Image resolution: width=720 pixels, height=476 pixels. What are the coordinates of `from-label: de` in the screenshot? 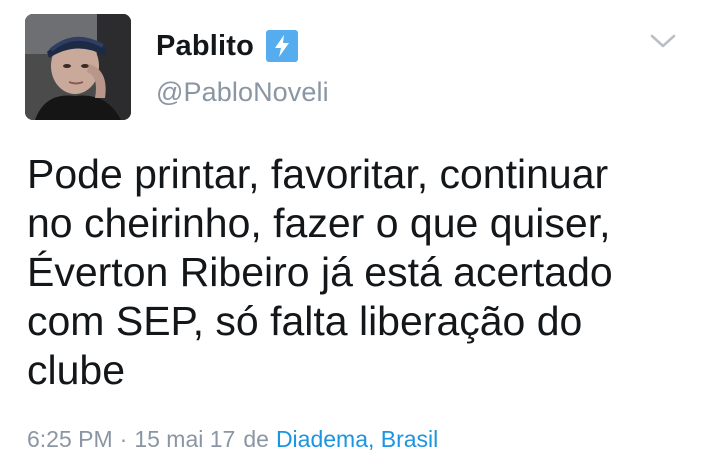 It's located at (256, 439).